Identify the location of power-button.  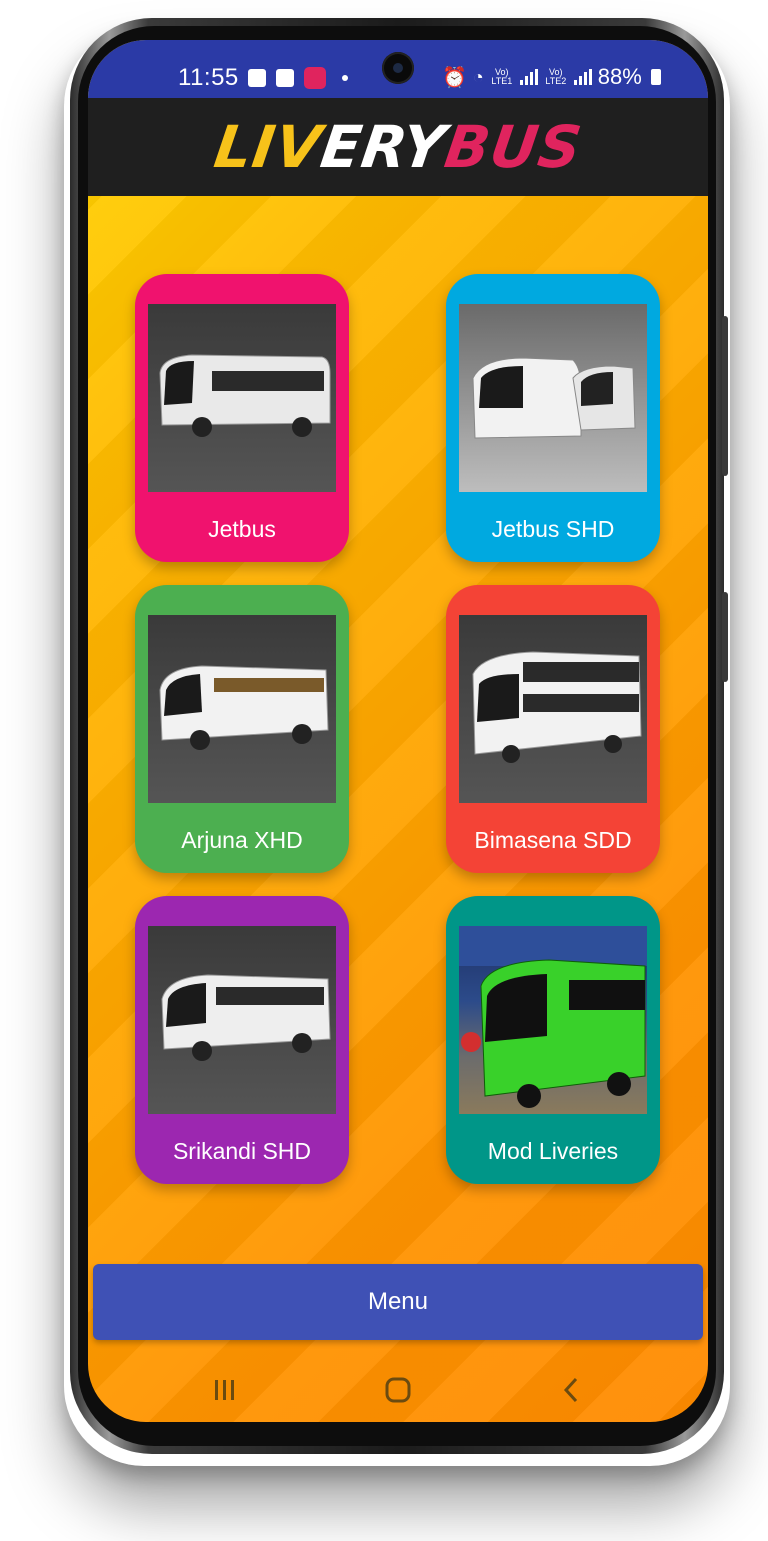
(725, 637).